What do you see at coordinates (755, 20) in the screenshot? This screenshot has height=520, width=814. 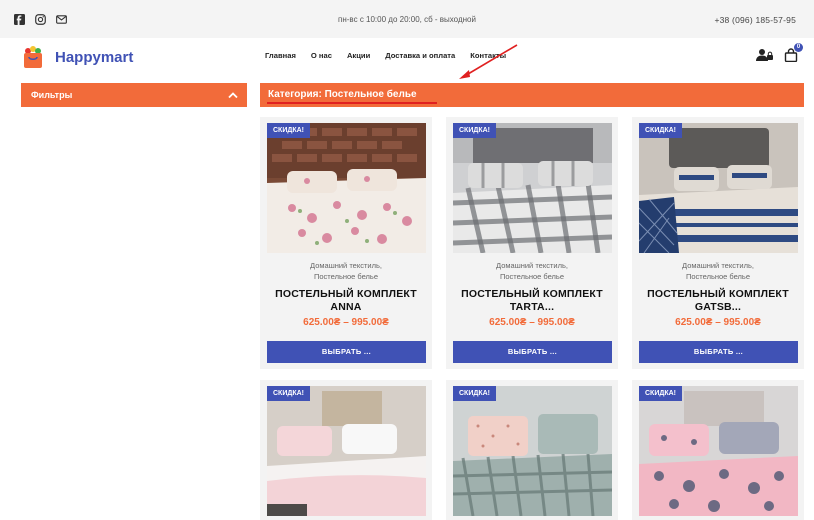 I see `phone-number: +38 (096) 185-57-95` at bounding box center [755, 20].